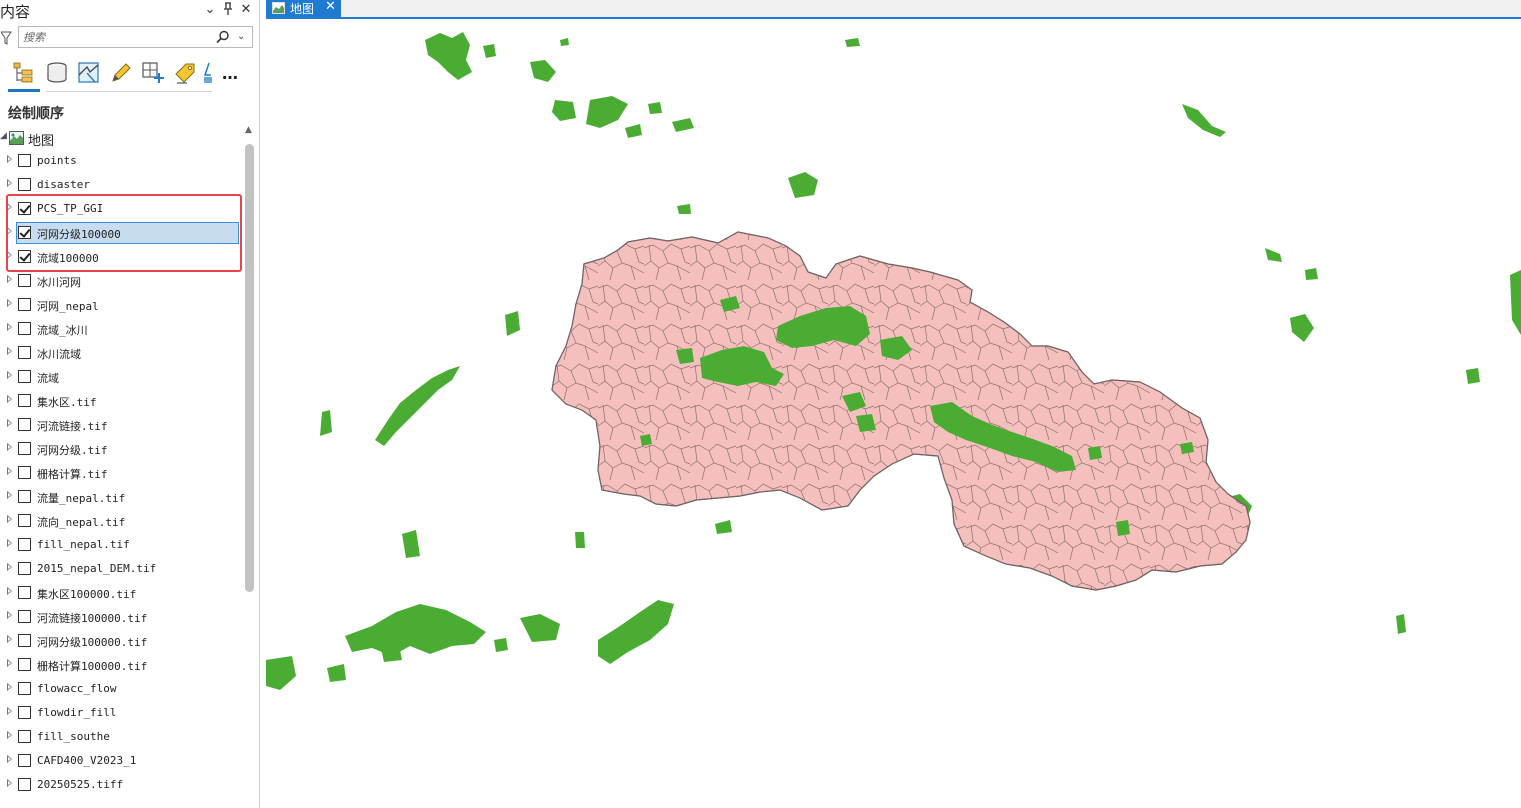 This screenshot has height=808, width=1521. What do you see at coordinates (121, 329) in the screenshot?
I see `layer-row: 流域_冰川` at bounding box center [121, 329].